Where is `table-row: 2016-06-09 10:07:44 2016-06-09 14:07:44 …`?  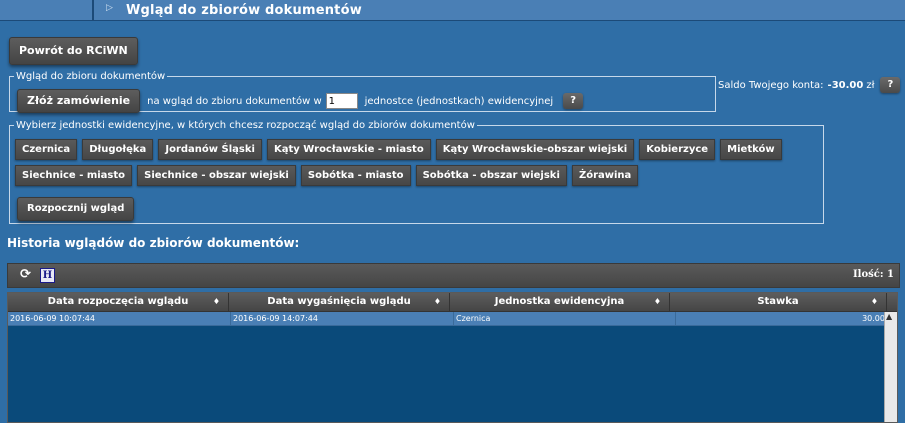 table-row: 2016-06-09 10:07:44 2016-06-09 14:07:44 … is located at coordinates (452, 319).